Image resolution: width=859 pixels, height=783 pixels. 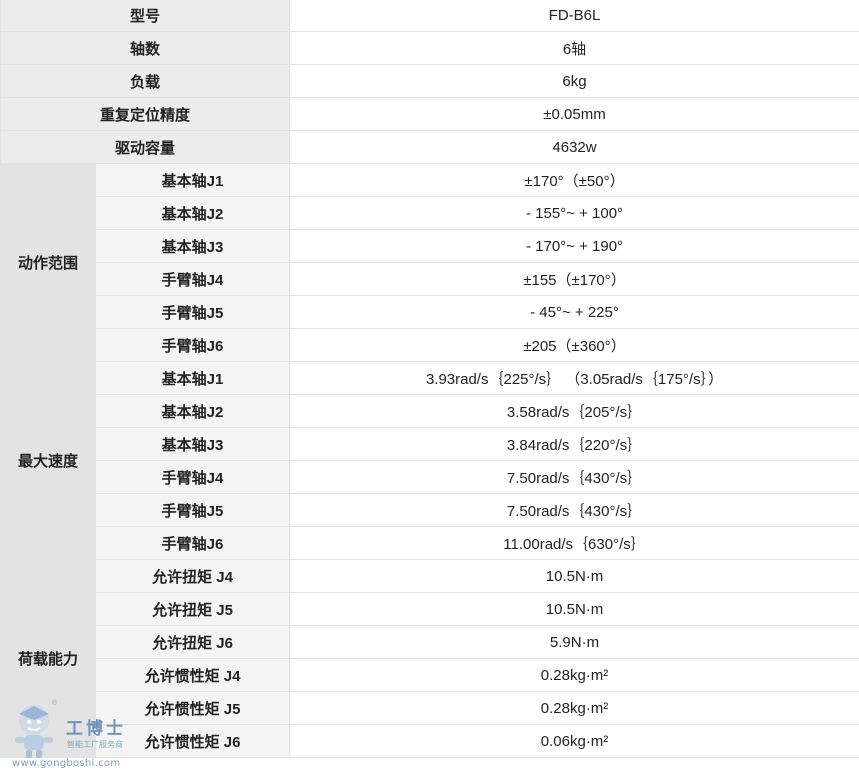 What do you see at coordinates (574, 411) in the screenshot?
I see `sub-value: 3.58rad/s｛205°/s｝` at bounding box center [574, 411].